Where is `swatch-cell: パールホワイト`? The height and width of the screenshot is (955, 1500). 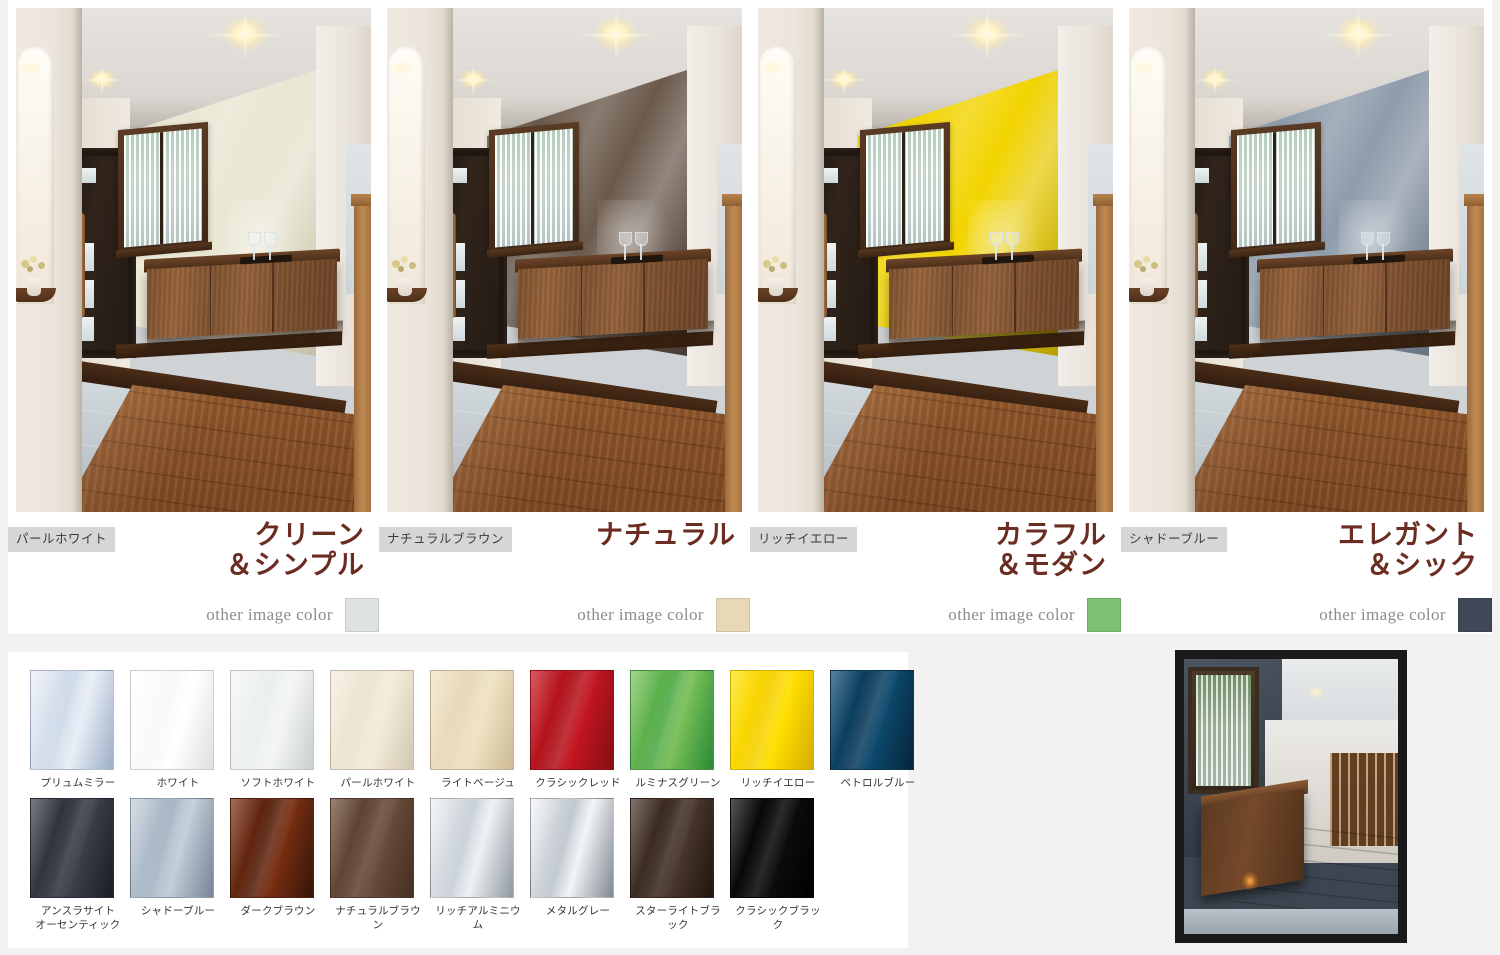 swatch-cell: パールホワイト is located at coordinates (380, 734).